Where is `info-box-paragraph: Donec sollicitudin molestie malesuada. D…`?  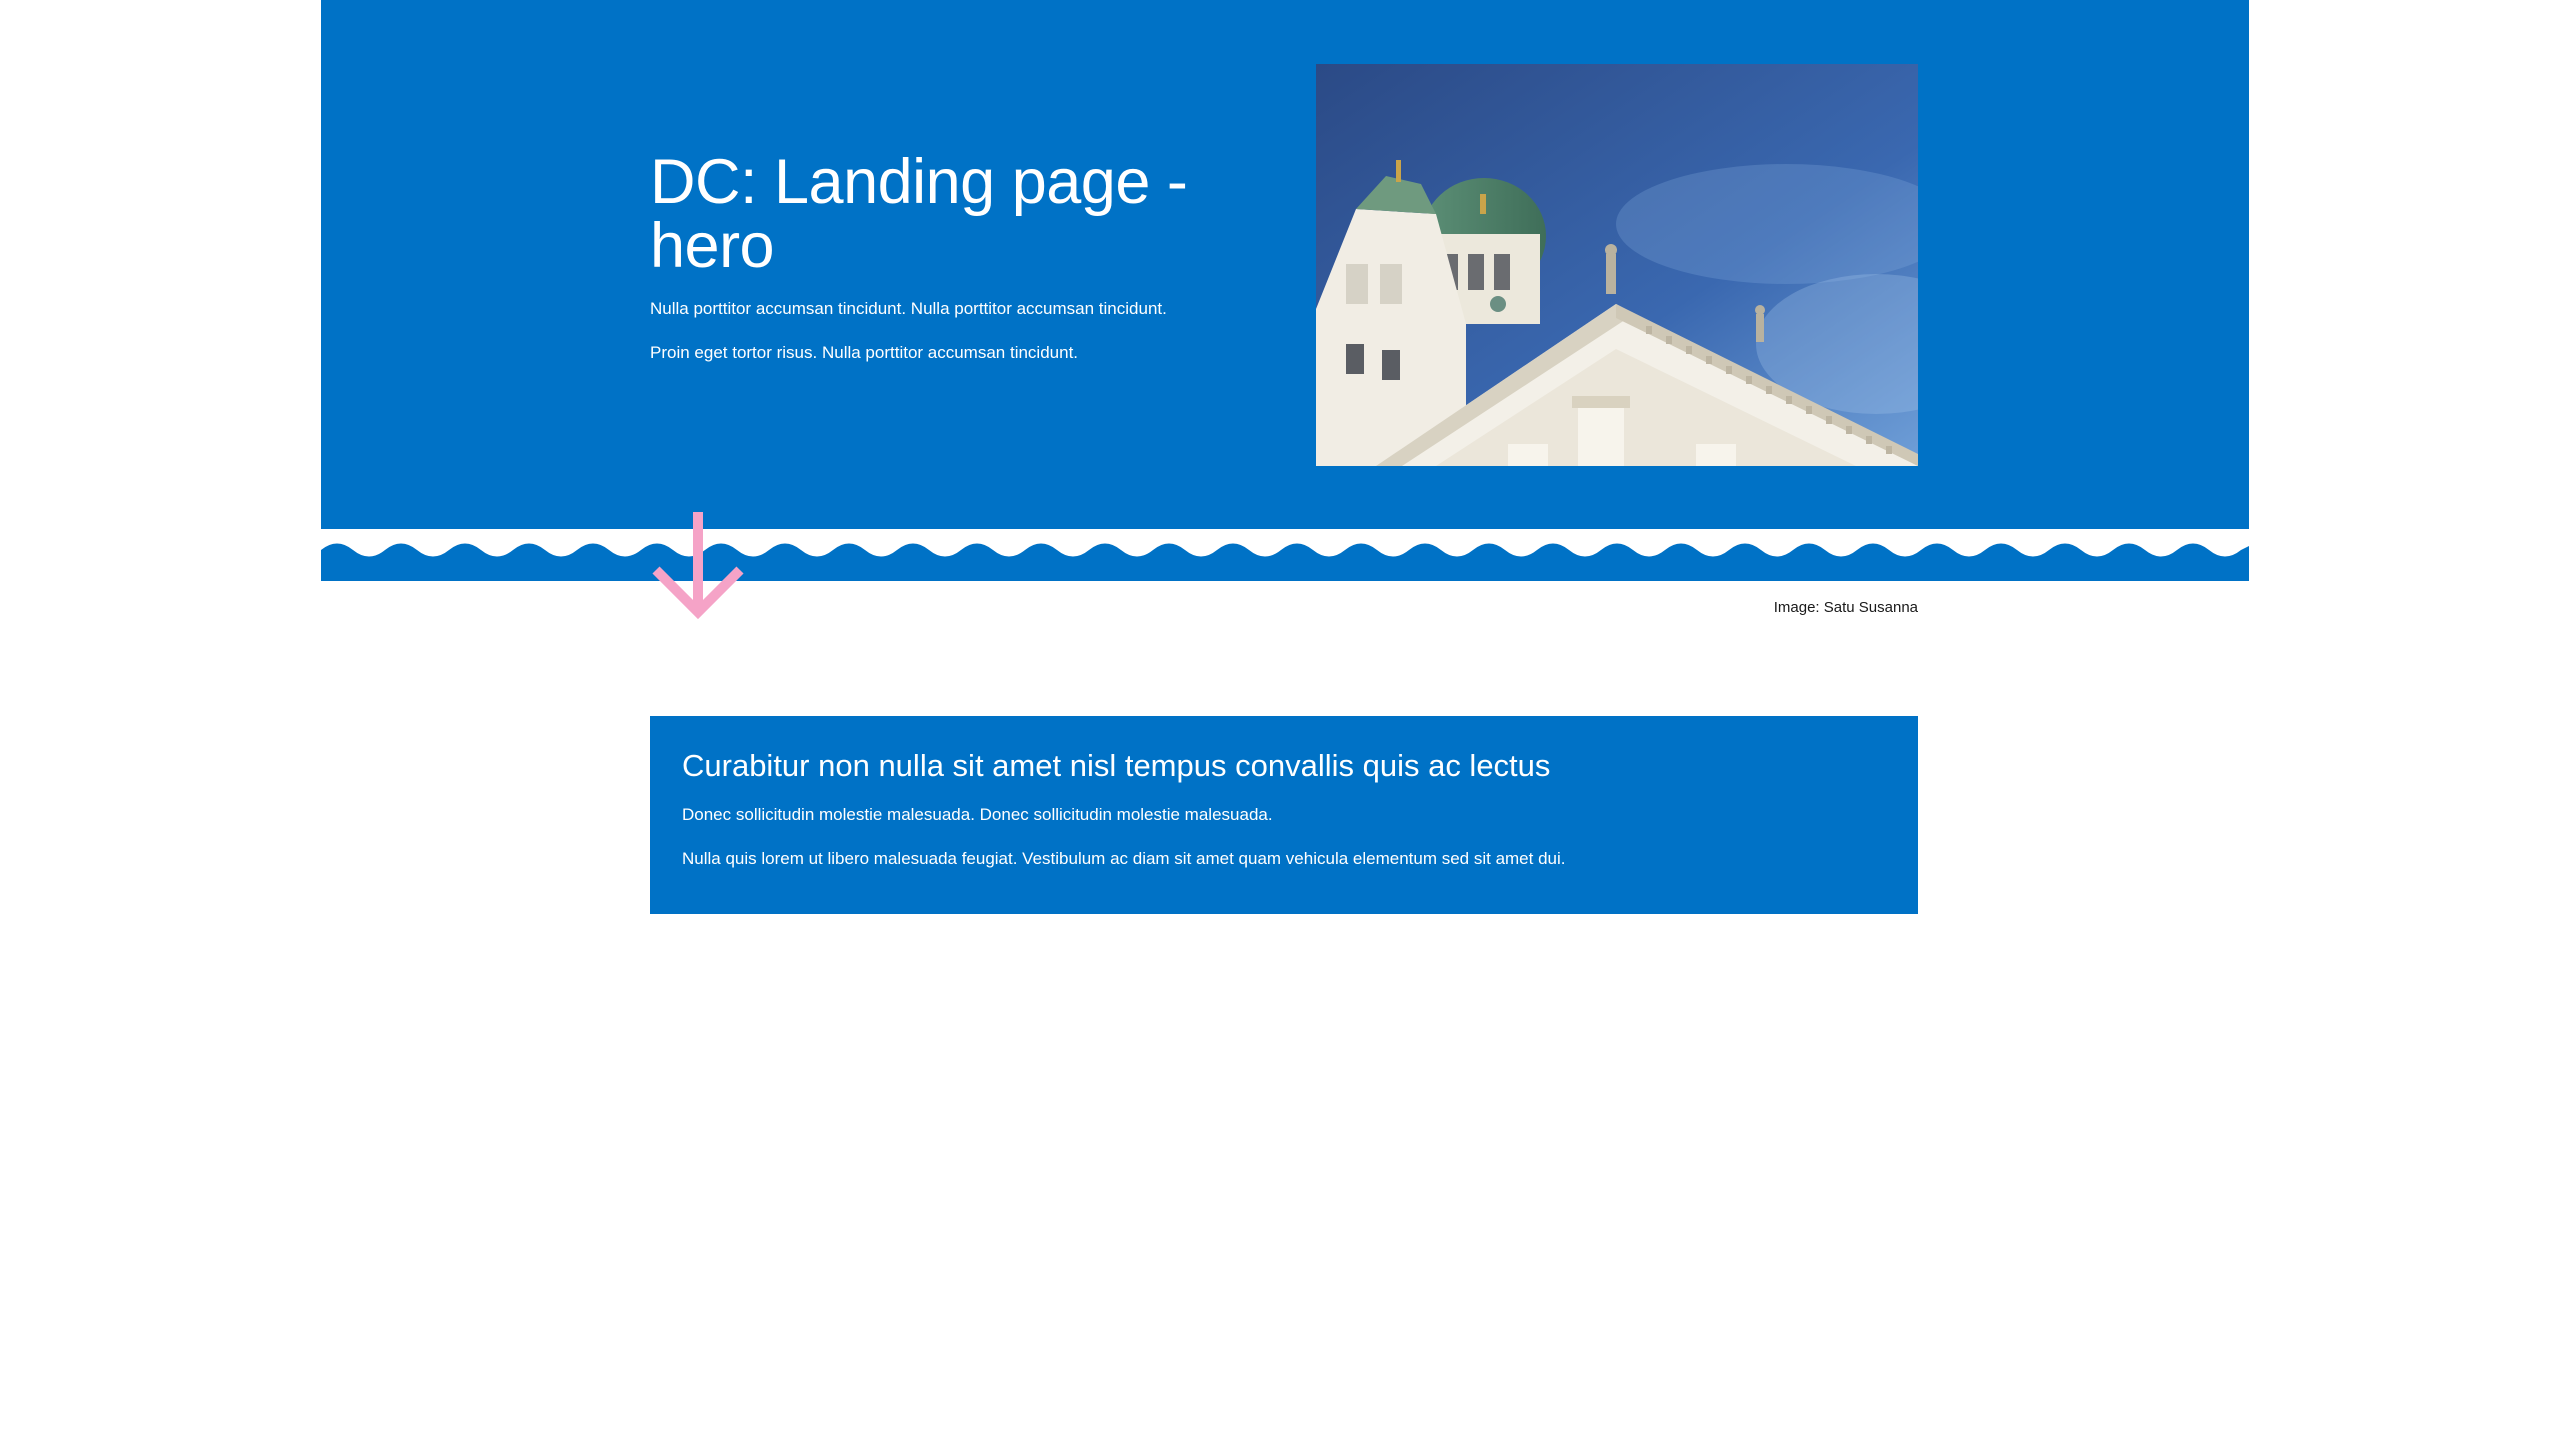 info-box-paragraph: Donec sollicitudin molestie malesuada. D… is located at coordinates (977, 814).